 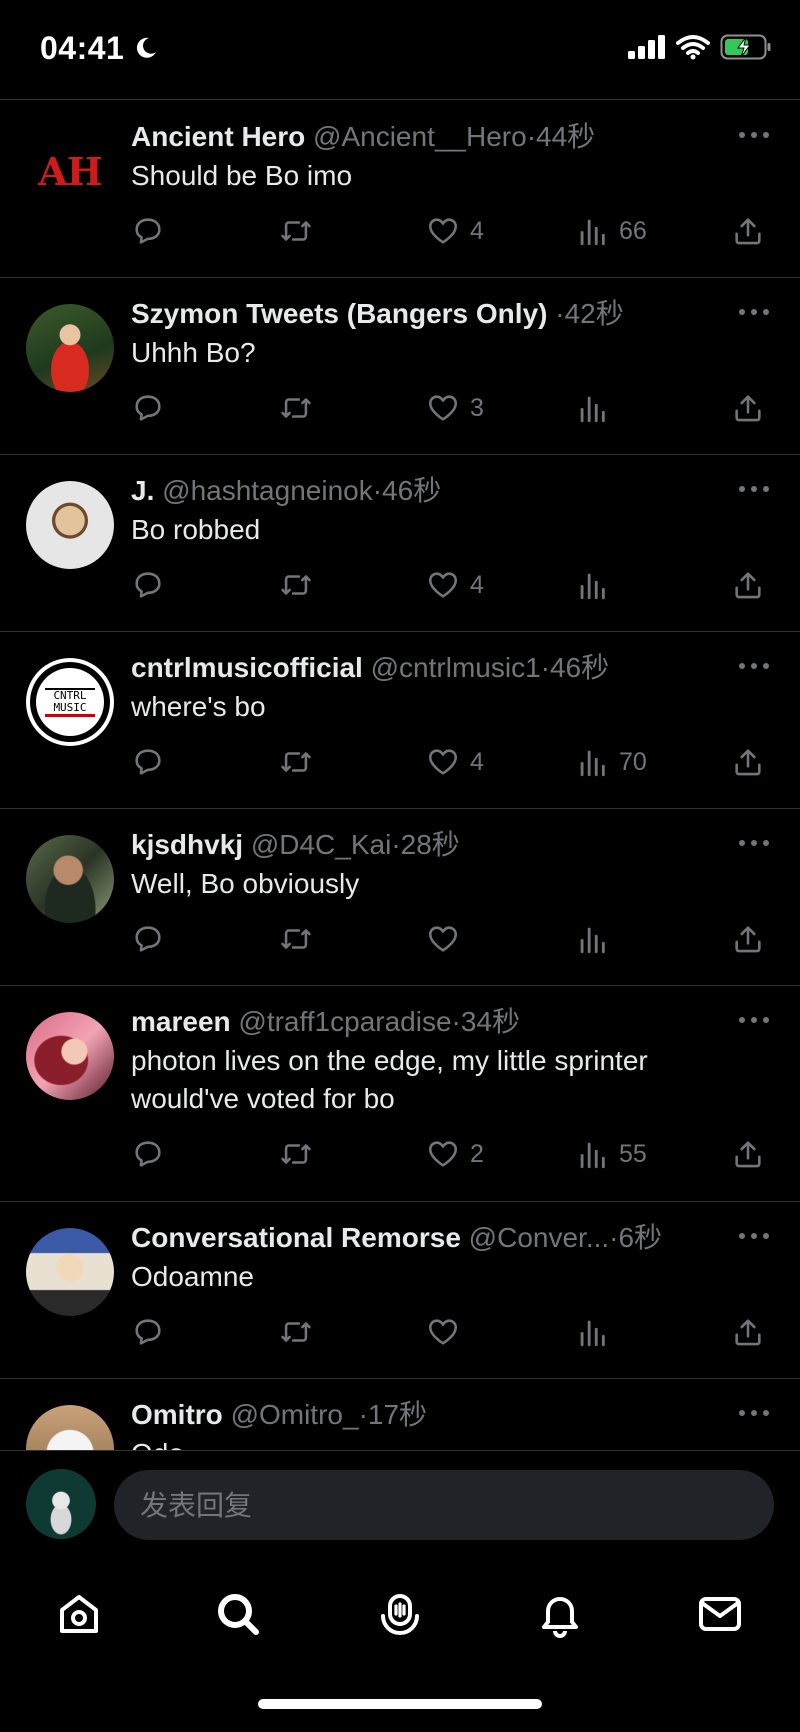 What do you see at coordinates (181, 1021) in the screenshot?
I see `author-name: mareen` at bounding box center [181, 1021].